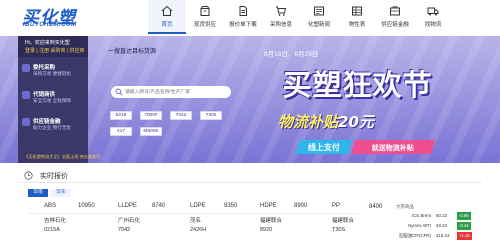  Describe the element at coordinates (421, 215) in the screenshot. I see `commodity-name: ICE Brent` at that location.